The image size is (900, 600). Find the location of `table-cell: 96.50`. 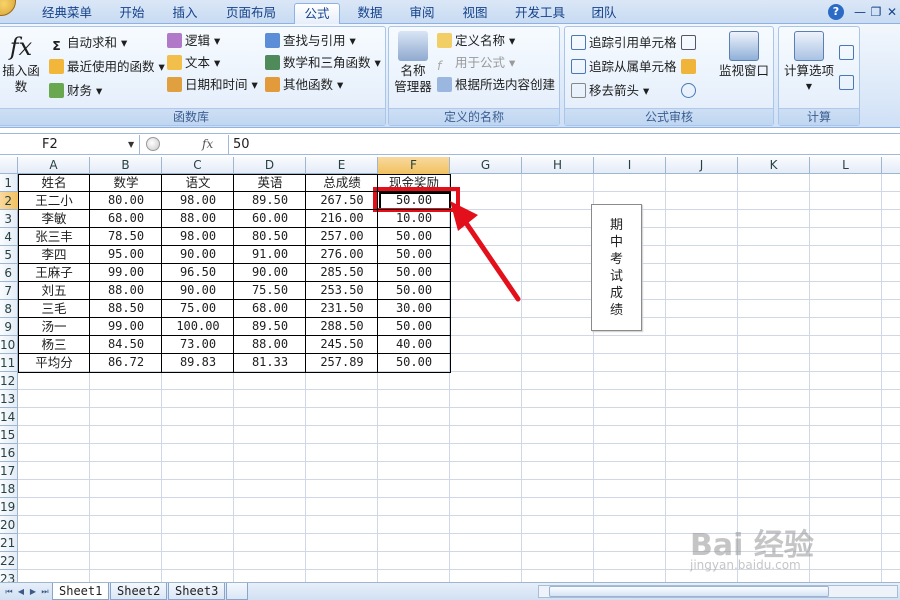

table-cell: 96.50 is located at coordinates (198, 273).